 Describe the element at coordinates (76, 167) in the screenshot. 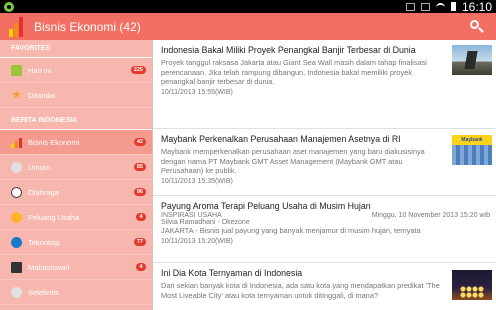

I see `sidebar-item-umum: Umum 85` at that location.